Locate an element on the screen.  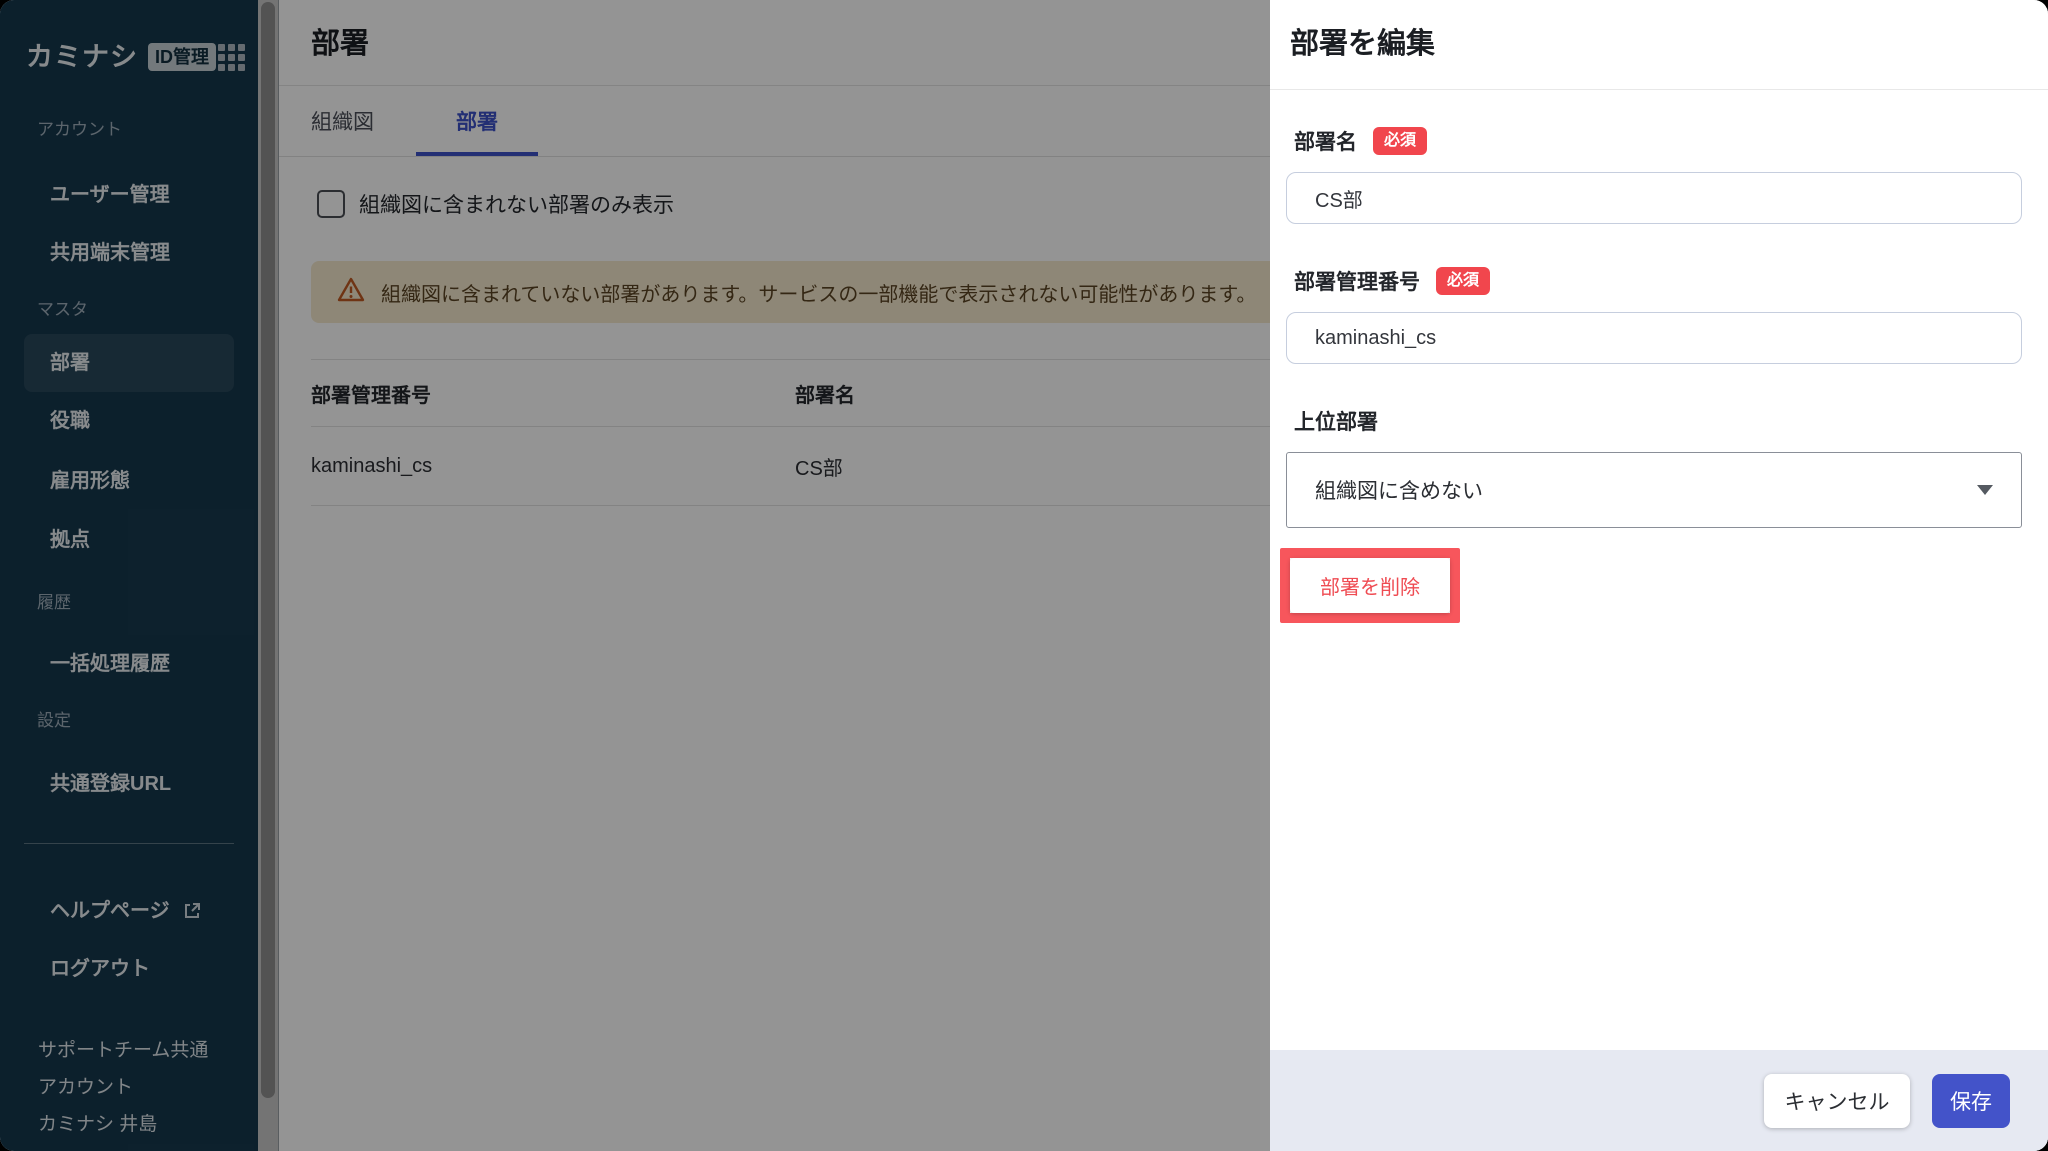
drawer-title: 部署を編集 is located at coordinates (1363, 44).